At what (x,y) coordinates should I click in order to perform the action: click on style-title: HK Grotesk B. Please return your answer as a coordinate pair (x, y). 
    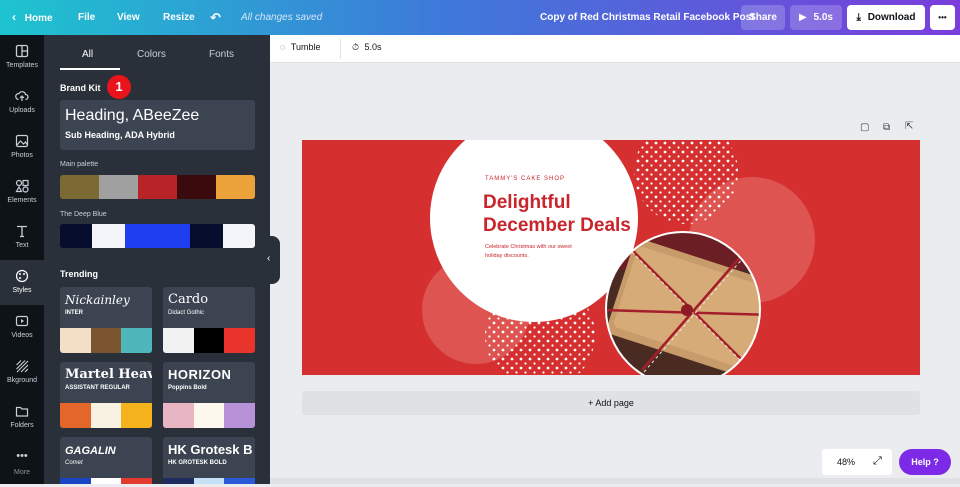
    Looking at the image, I should click on (210, 449).